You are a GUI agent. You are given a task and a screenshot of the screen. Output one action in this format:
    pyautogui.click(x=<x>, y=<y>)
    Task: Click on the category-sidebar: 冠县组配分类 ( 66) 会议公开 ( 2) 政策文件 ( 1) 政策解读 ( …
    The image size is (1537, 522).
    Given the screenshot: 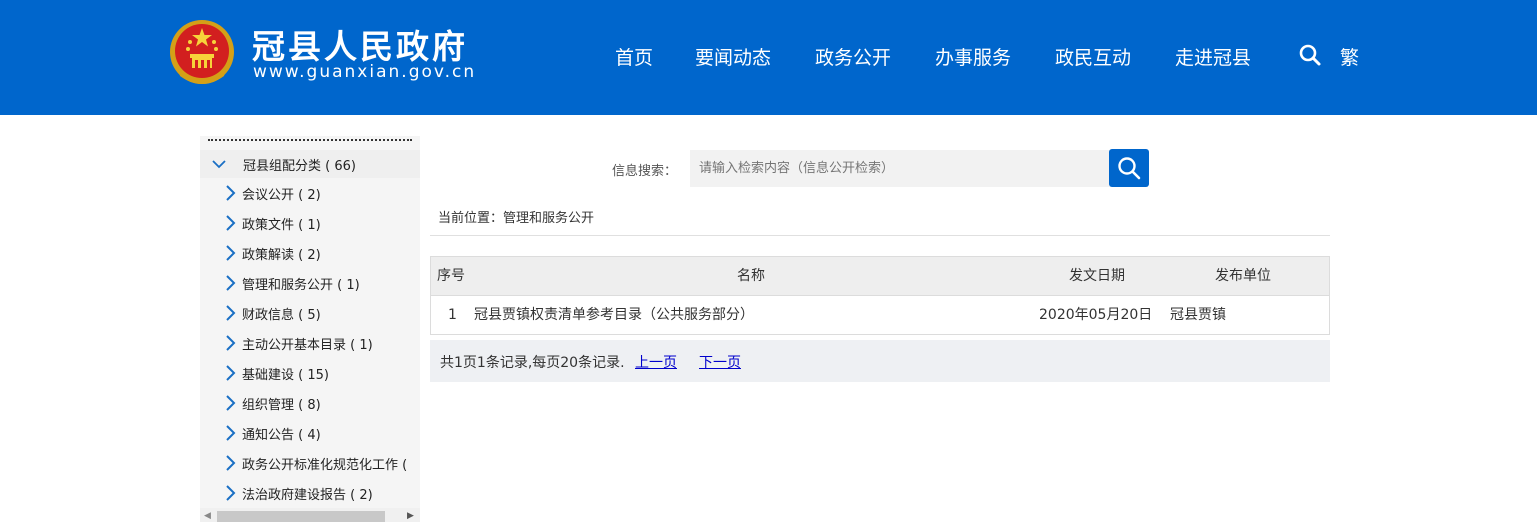 What is the action you would take?
    pyautogui.click(x=310, y=329)
    